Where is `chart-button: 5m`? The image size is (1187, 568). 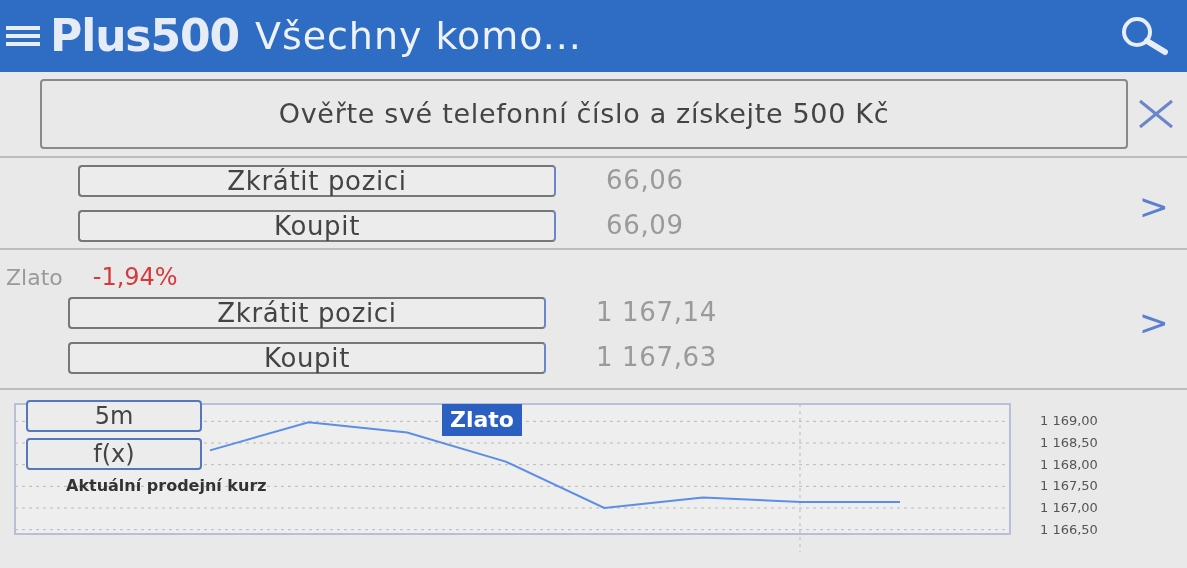
chart-button: 5m is located at coordinates (114, 416).